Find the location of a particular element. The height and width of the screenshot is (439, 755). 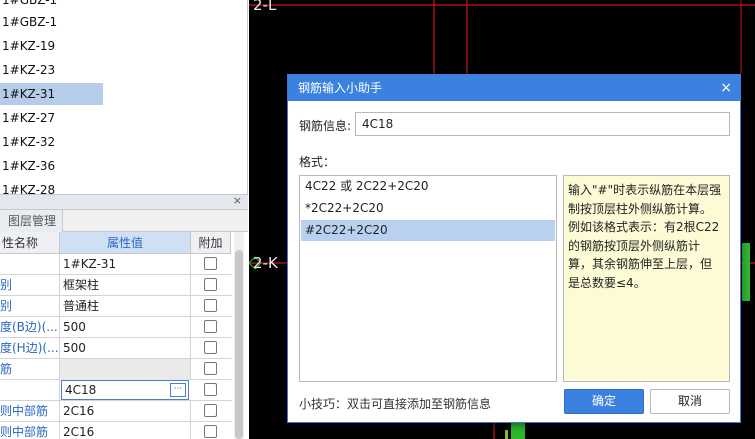

panel-tabs: 图层管理 is located at coordinates (124, 221).